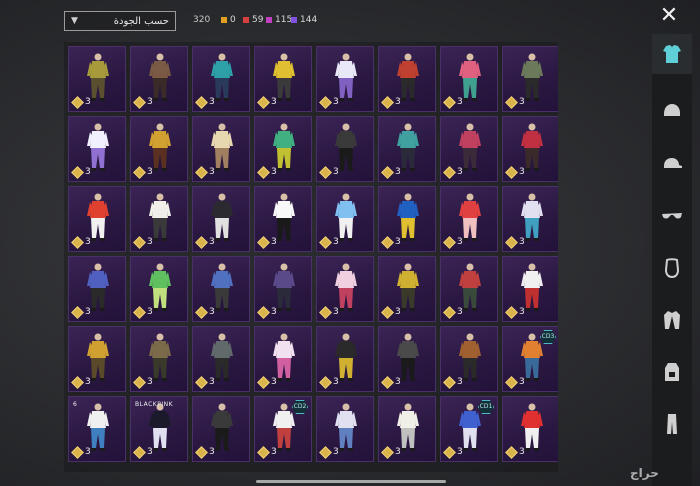 This screenshot has width=700, height=486. What do you see at coordinates (141, 21) in the screenshot?
I see `sort-label: حسب الجودة` at bounding box center [141, 21].